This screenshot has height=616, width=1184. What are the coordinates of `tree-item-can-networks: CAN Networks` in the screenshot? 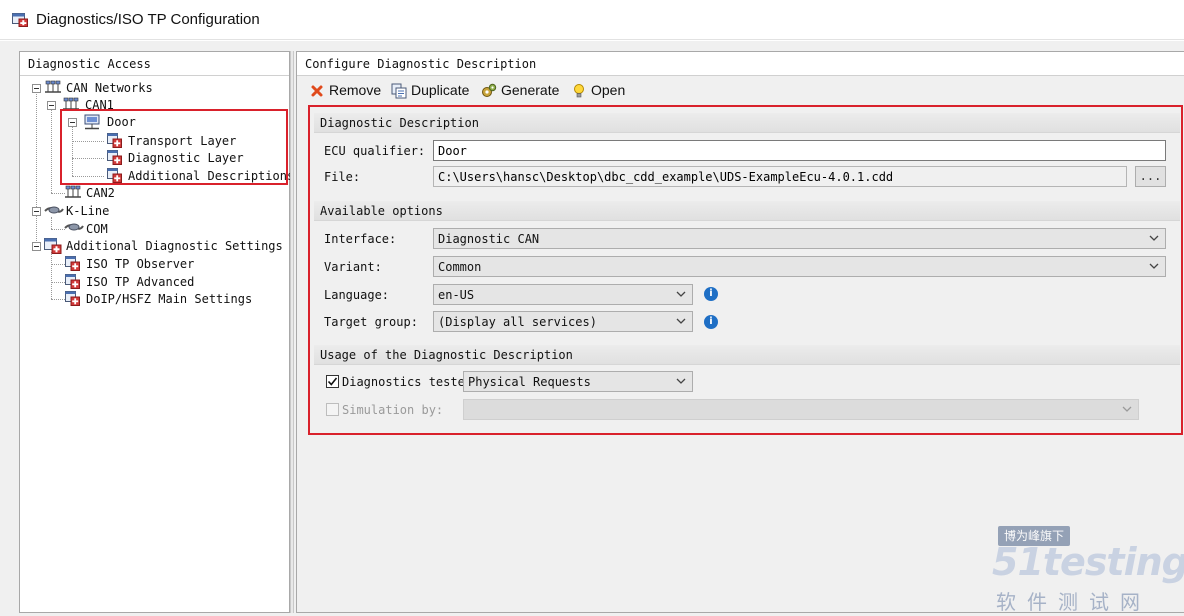 It's located at (109, 88).